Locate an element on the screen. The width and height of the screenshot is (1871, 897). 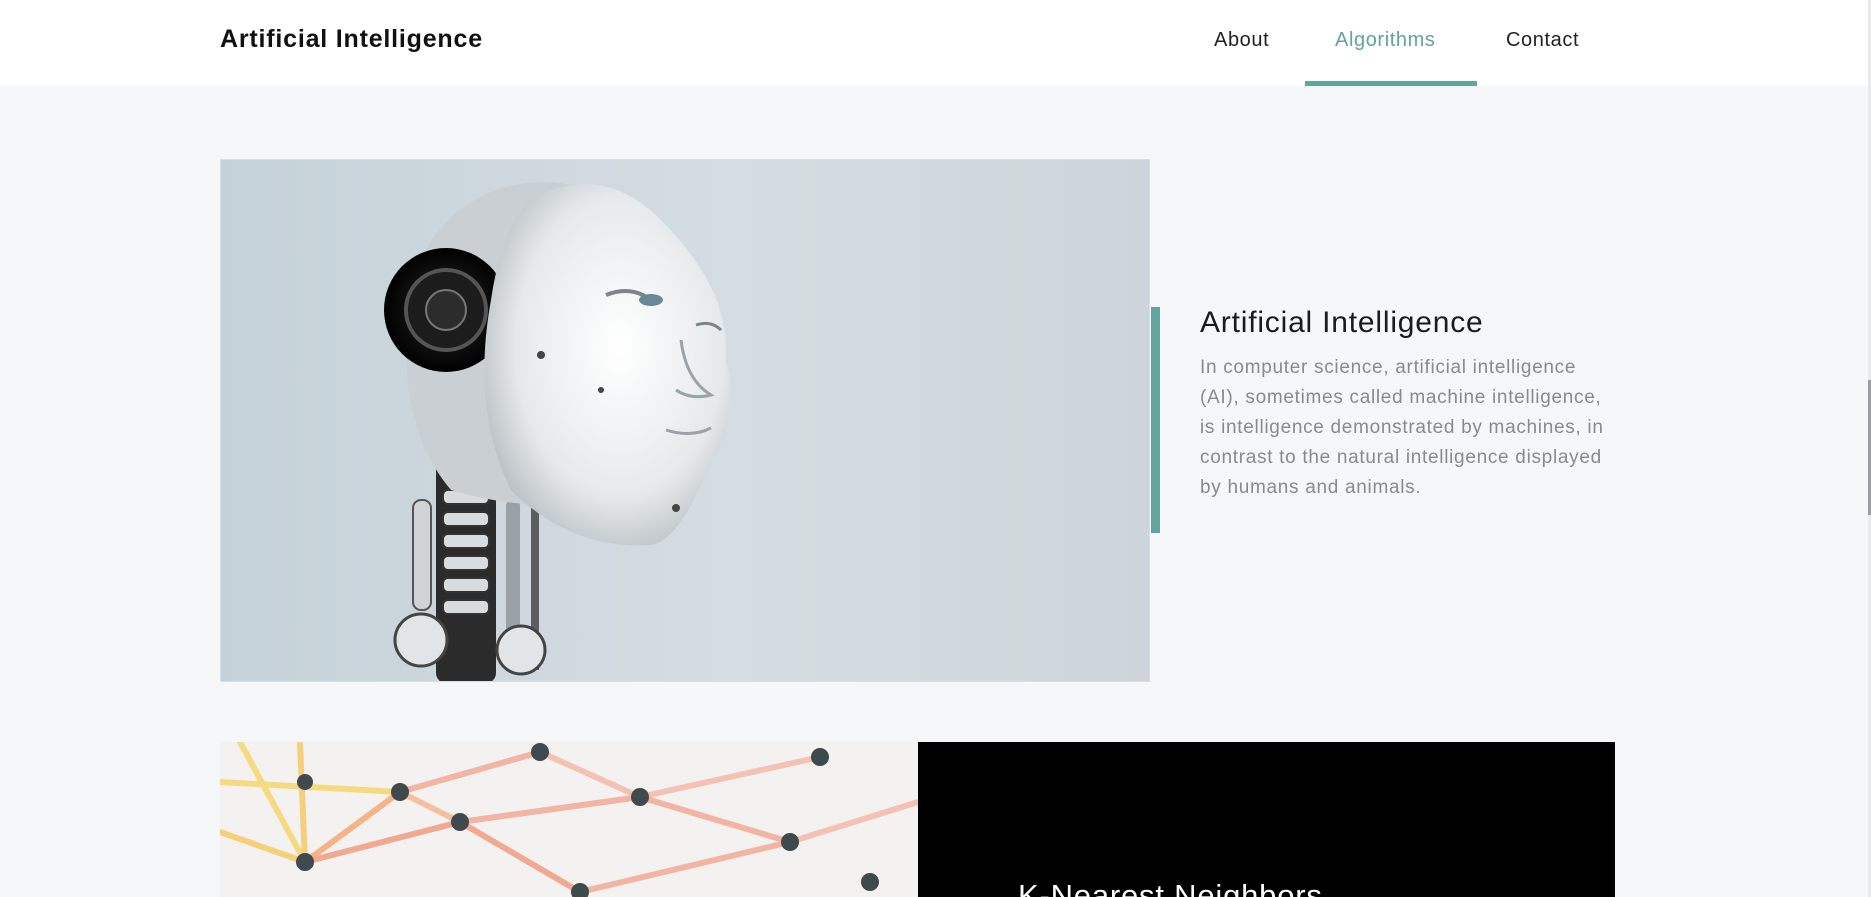
knn-panel: K-Nearest Neighbors is located at coordinates (1266, 819).